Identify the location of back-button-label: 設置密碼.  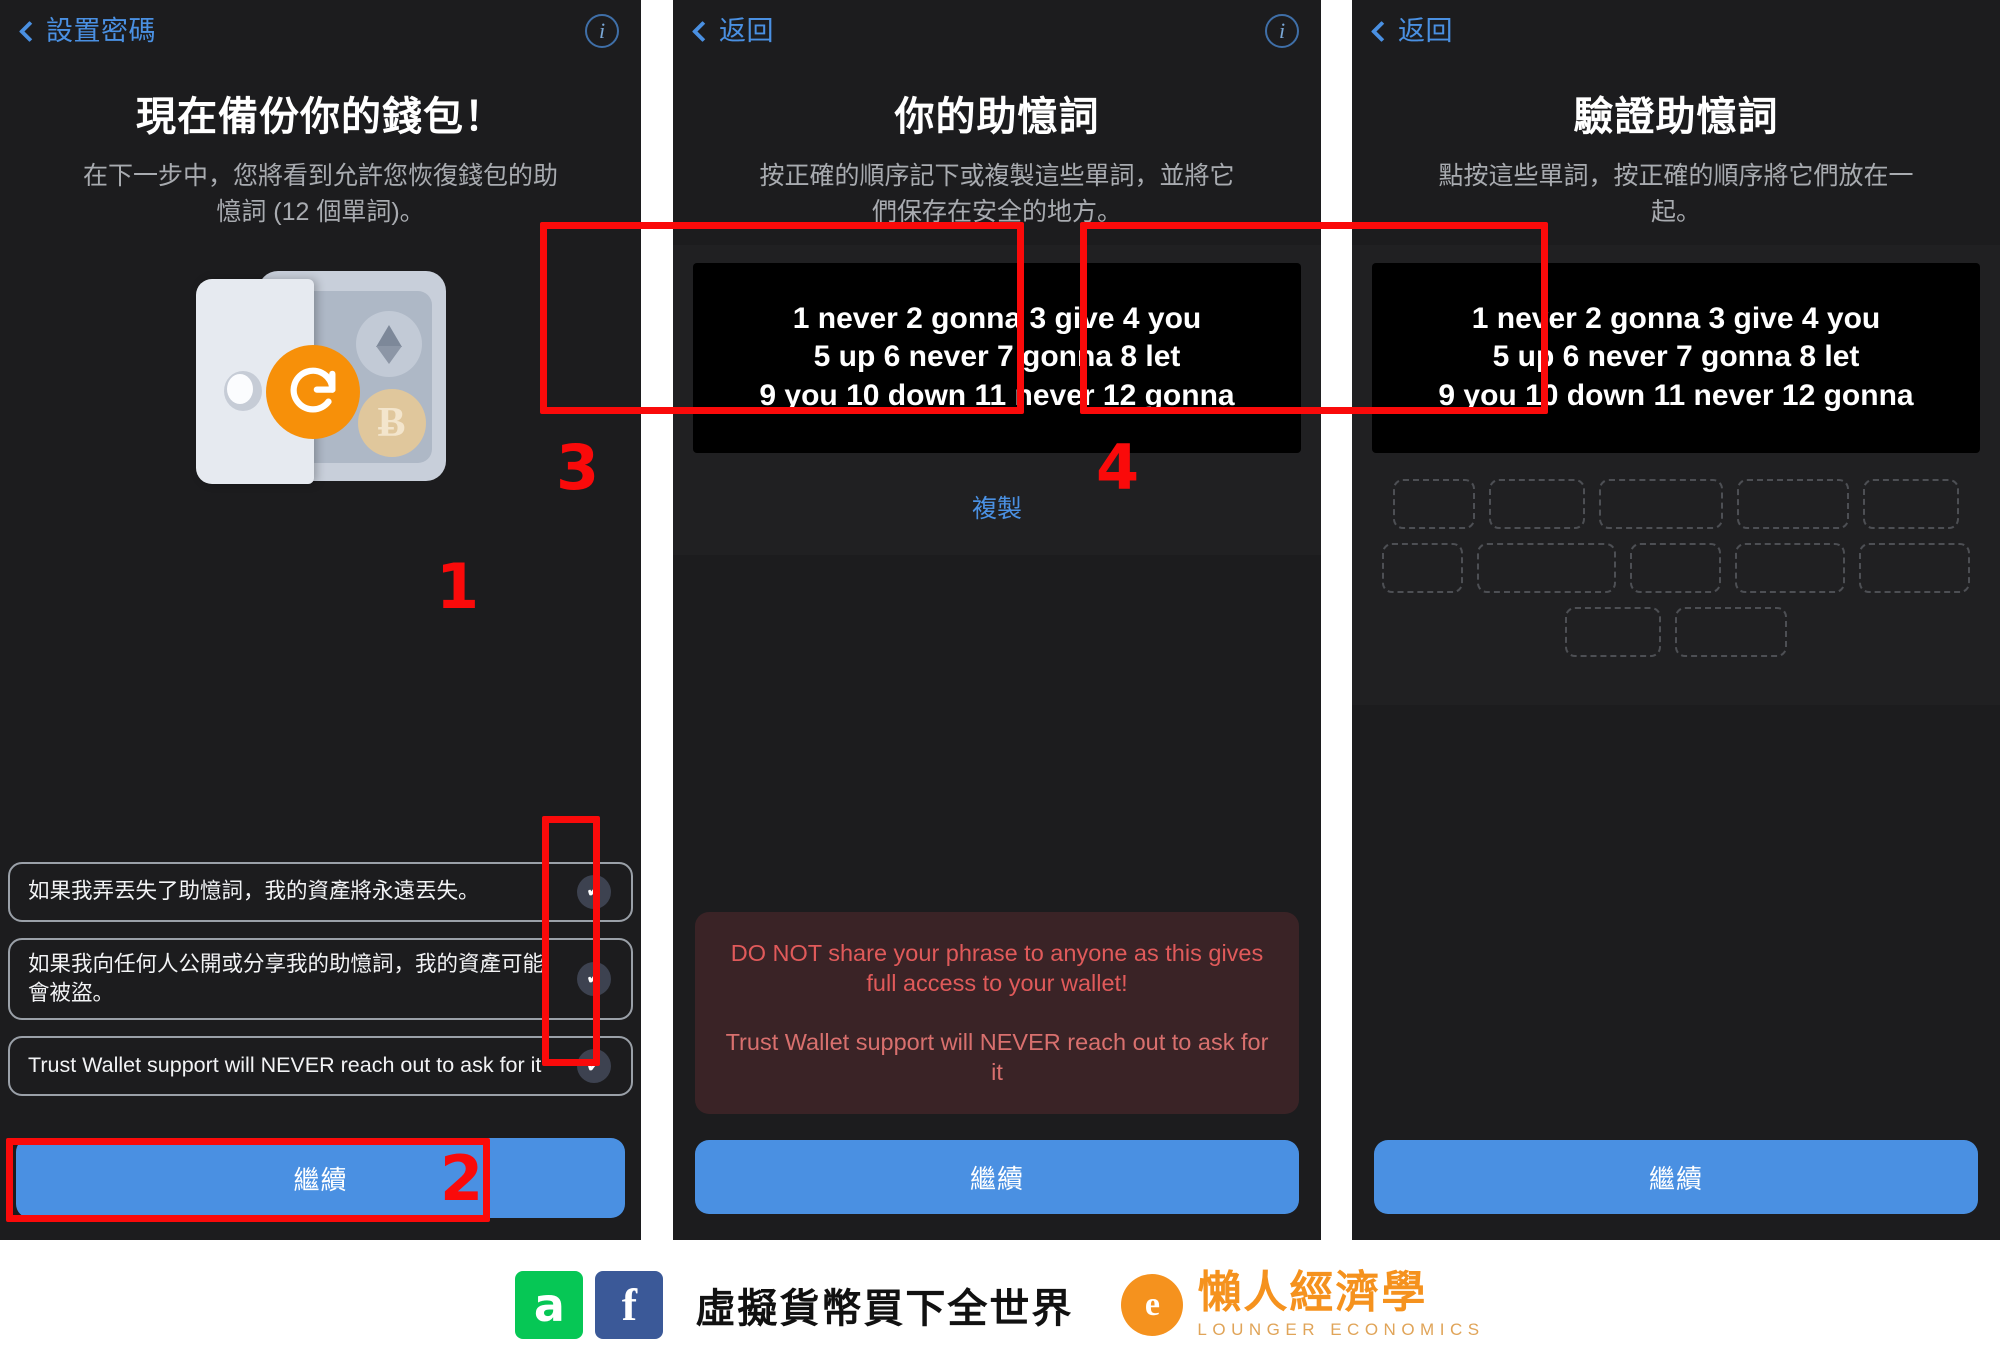
(101, 30).